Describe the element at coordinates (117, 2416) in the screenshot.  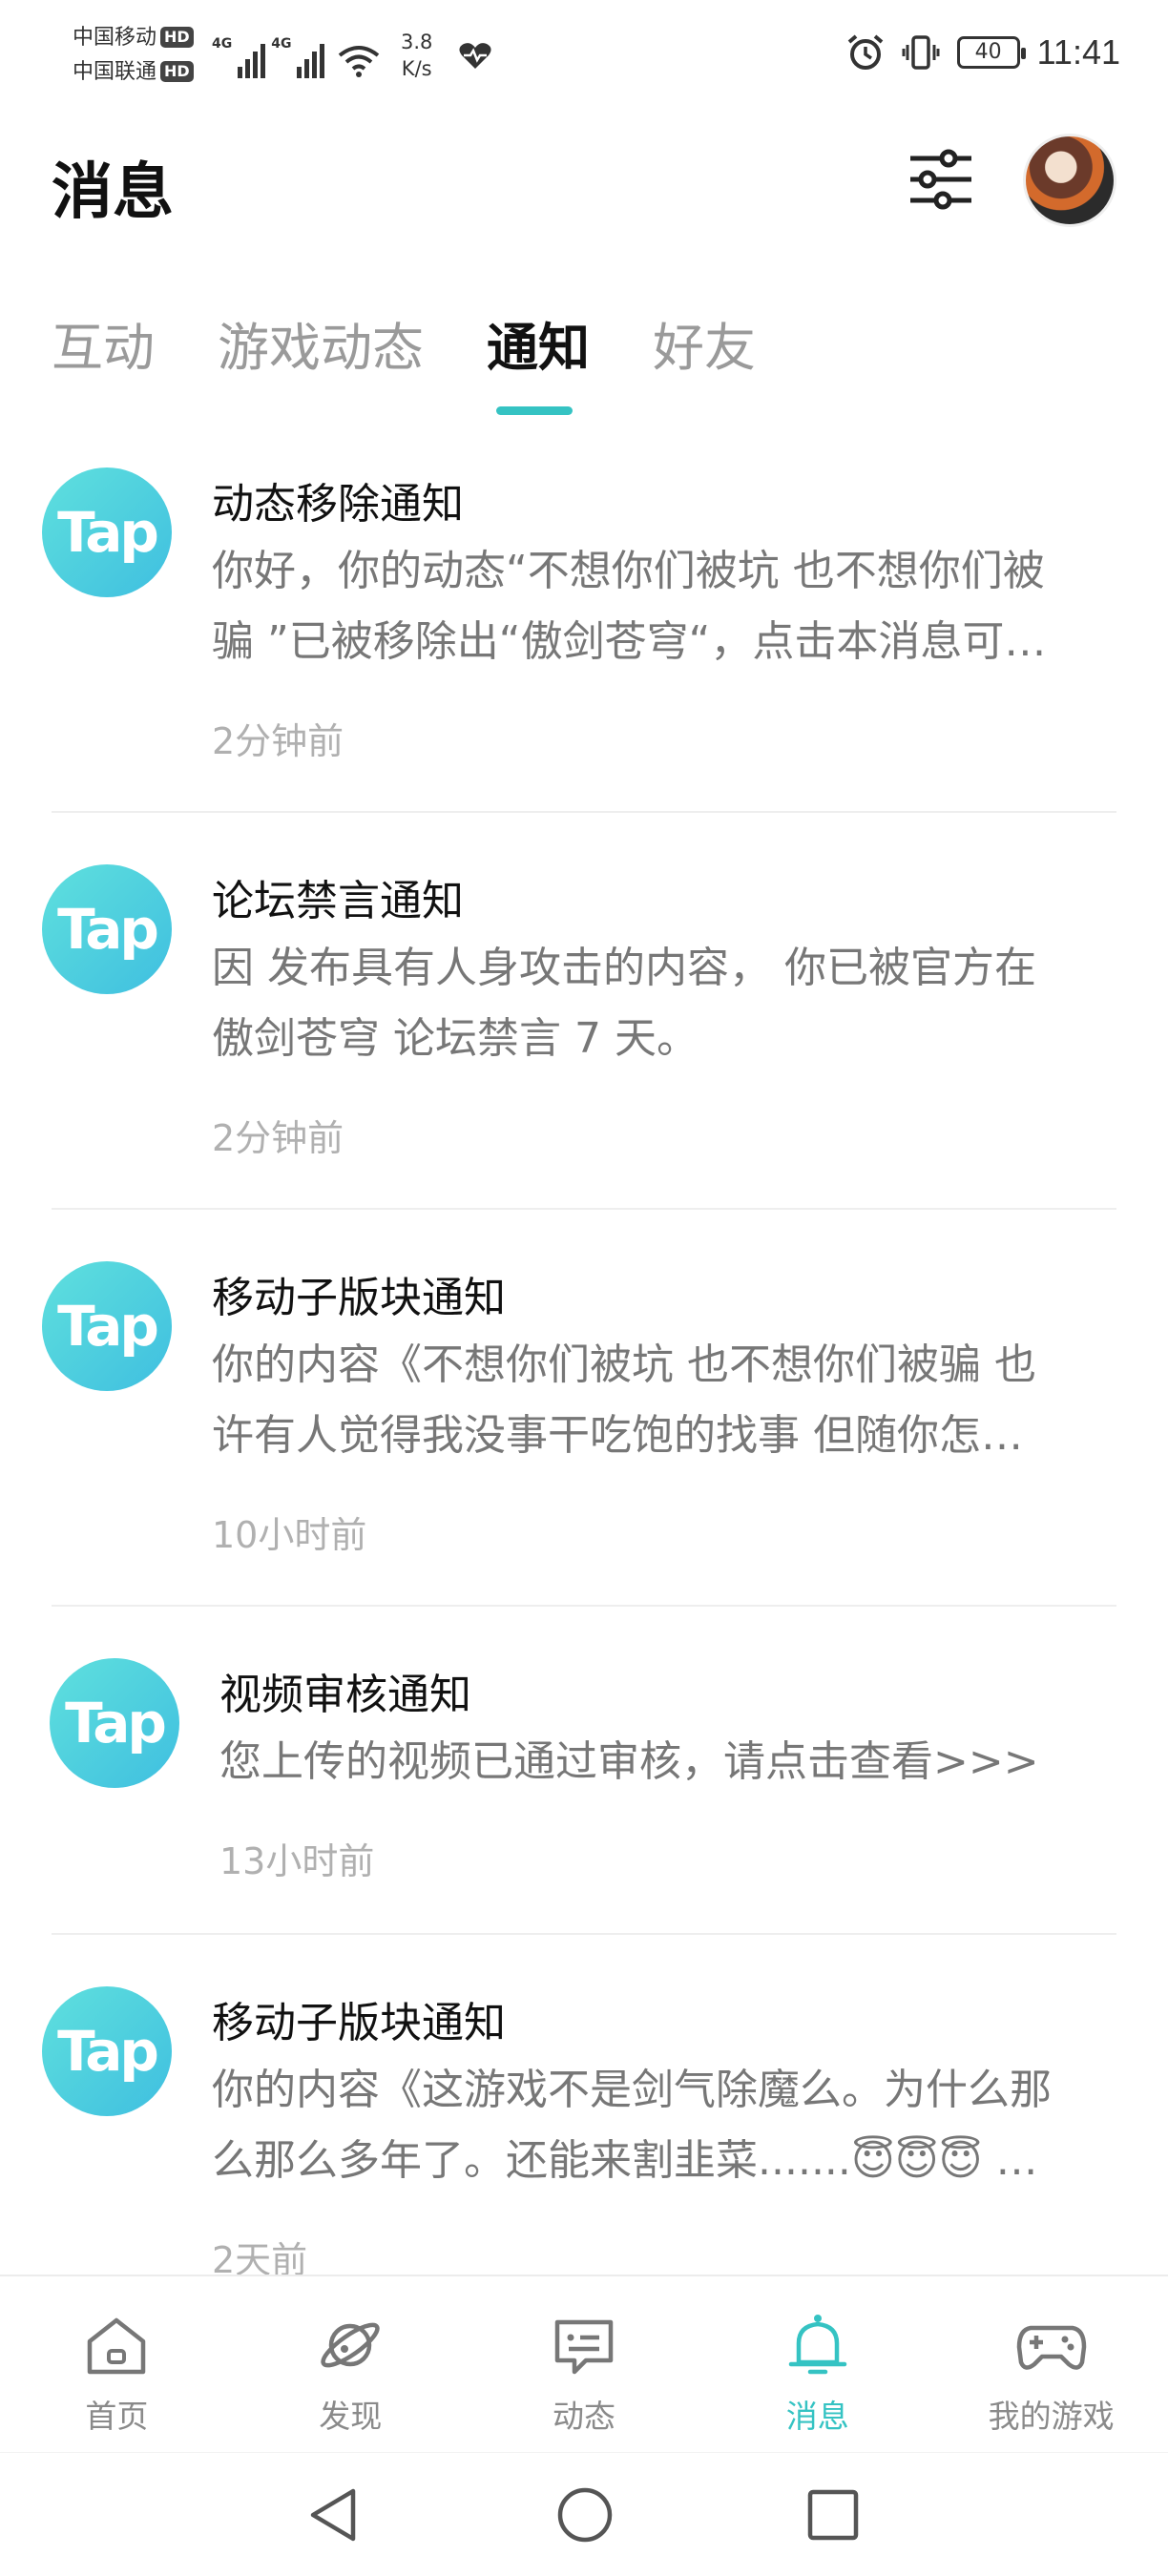
I see `nav-label: 首页` at that location.